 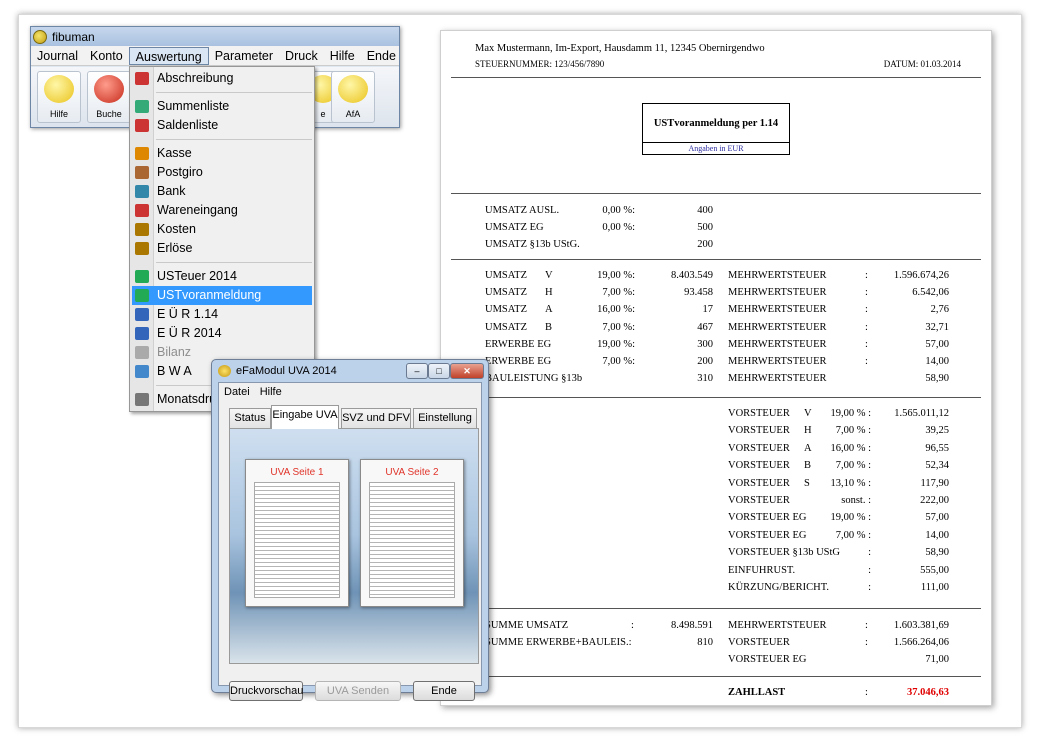 What do you see at coordinates (618, 210) in the screenshot?
I see `row-pct: 0,00 %:` at bounding box center [618, 210].